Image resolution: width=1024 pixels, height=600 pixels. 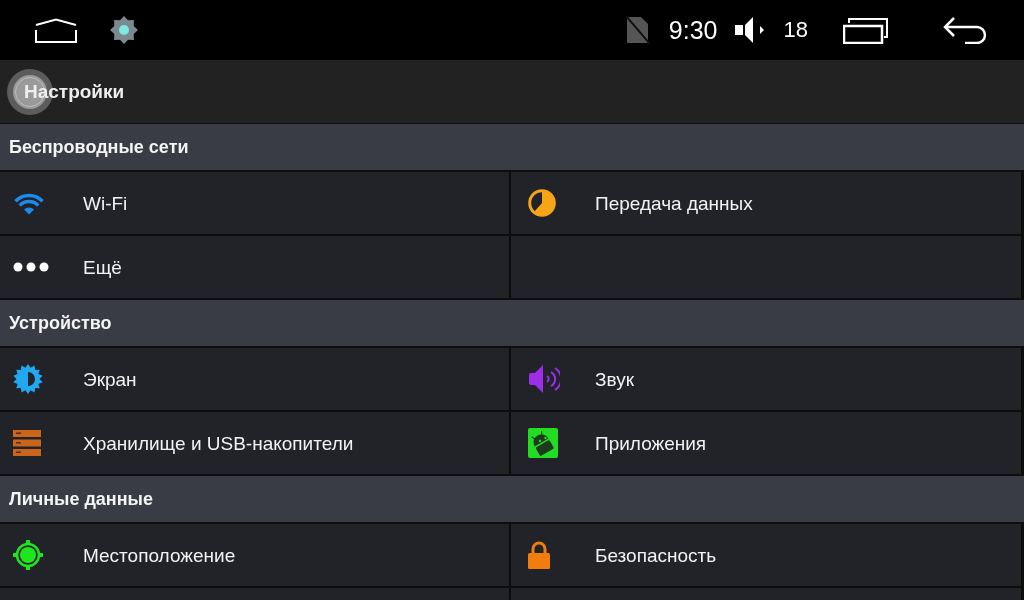 What do you see at coordinates (29, 203) in the screenshot?
I see `wifi-icon` at bounding box center [29, 203].